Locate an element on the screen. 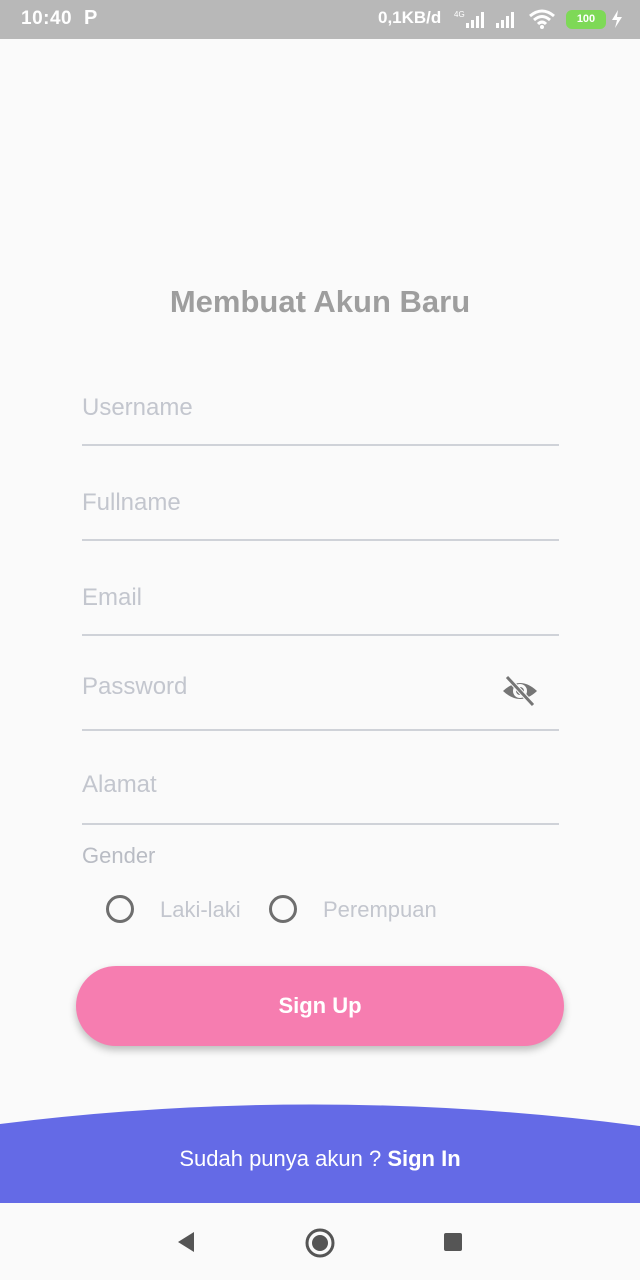 Image resolution: width=640 pixels, height=1280 pixels. visibility-off-icon is located at coordinates (520, 691).